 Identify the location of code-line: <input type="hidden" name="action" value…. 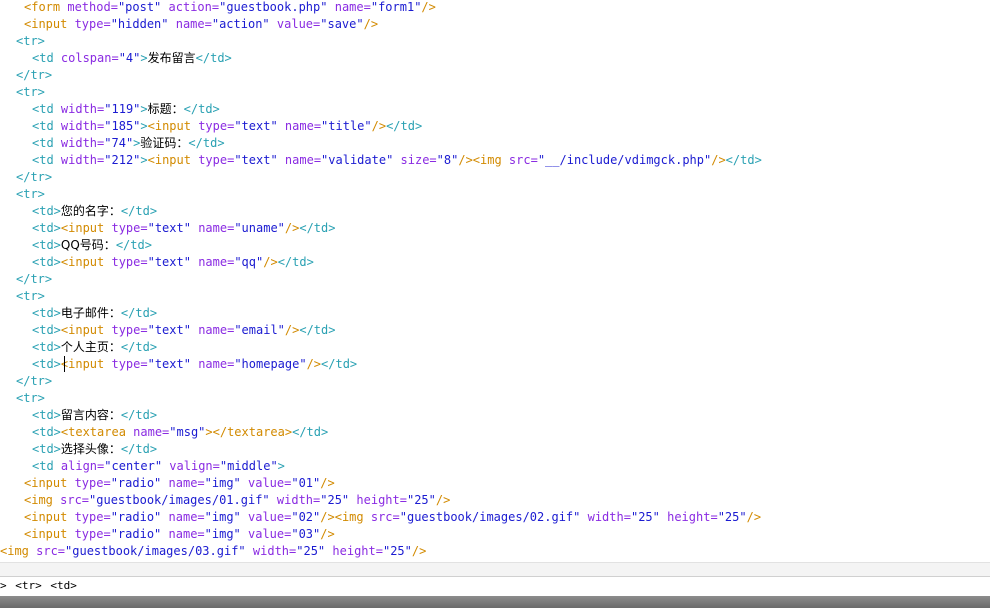
(201, 24).